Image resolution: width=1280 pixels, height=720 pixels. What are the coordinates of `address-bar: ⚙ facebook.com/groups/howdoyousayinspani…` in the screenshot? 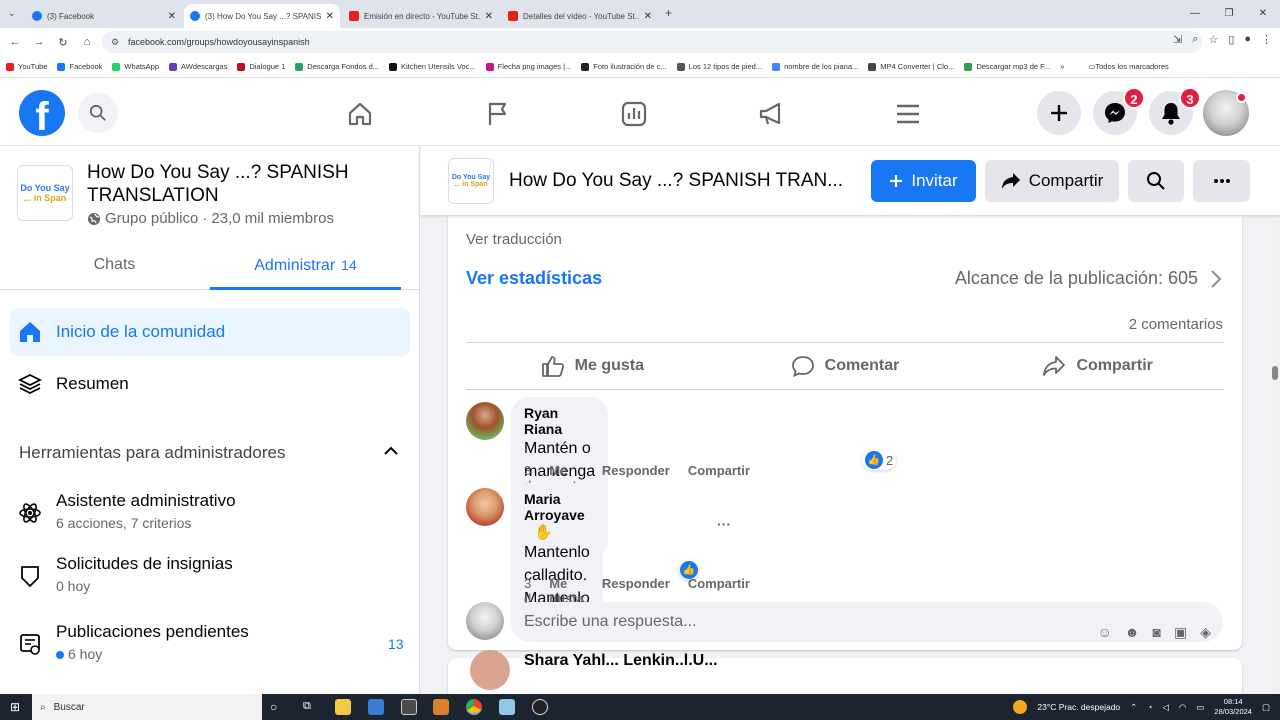 It's located at (652, 42).